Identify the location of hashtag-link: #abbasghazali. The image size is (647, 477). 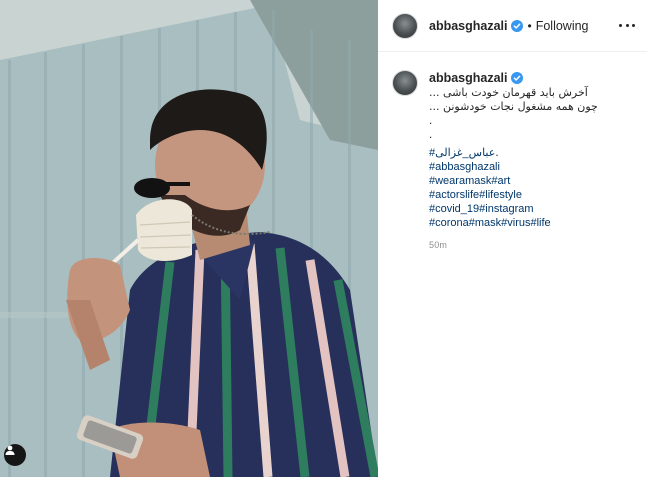
(529, 167).